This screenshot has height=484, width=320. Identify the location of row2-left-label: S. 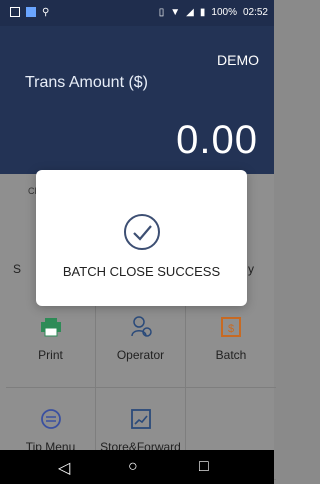
(17, 269).